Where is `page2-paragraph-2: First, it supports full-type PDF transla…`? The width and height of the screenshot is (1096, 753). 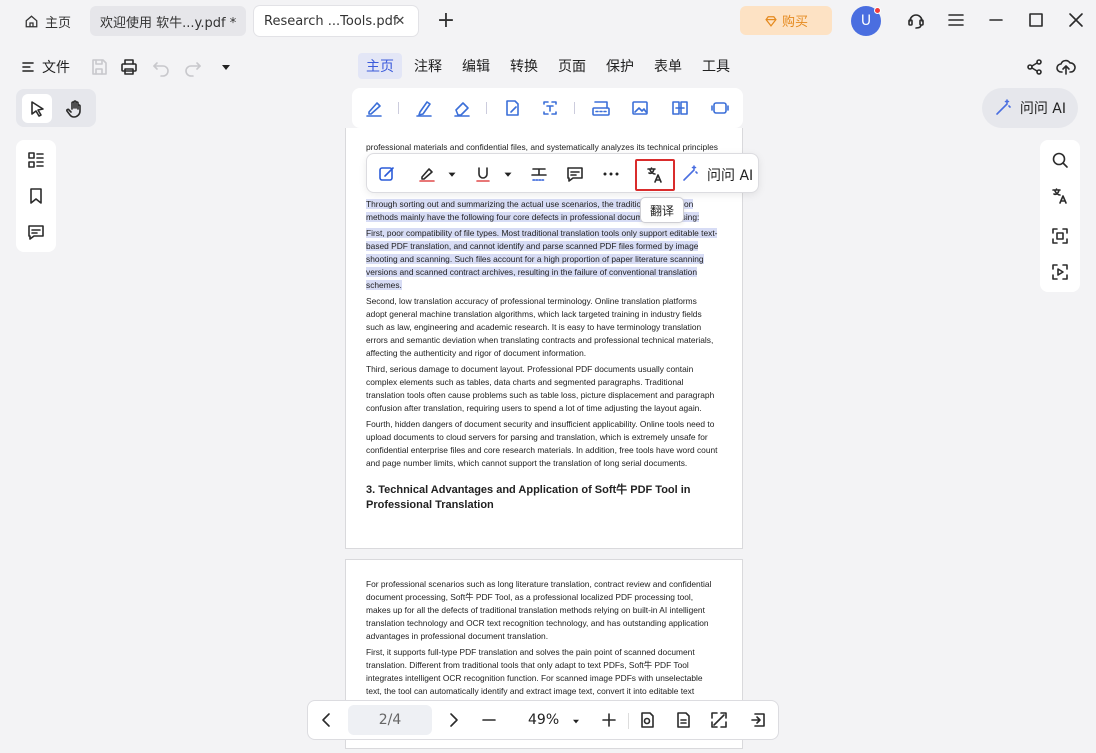 page2-paragraph-2: First, it supports full-type PDF transla… is located at coordinates (534, 671).